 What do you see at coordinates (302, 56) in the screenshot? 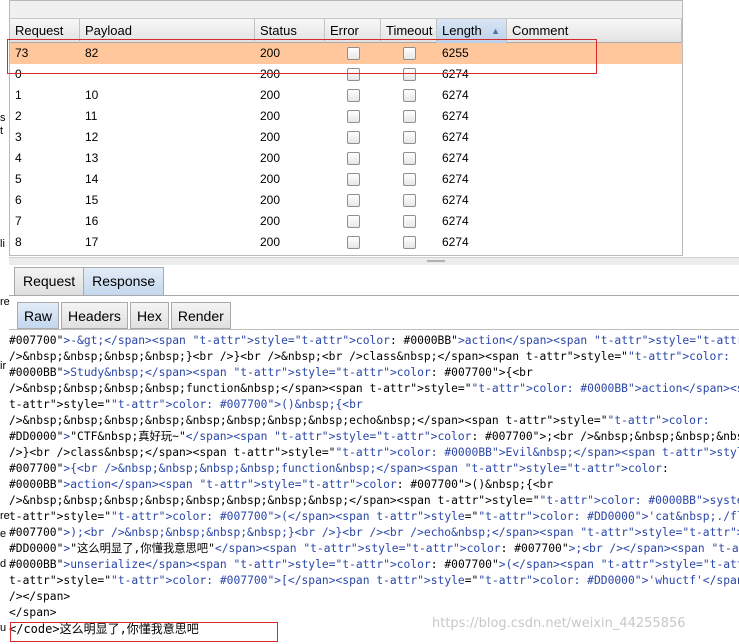
I see `highlight-box-selected-row` at bounding box center [302, 56].